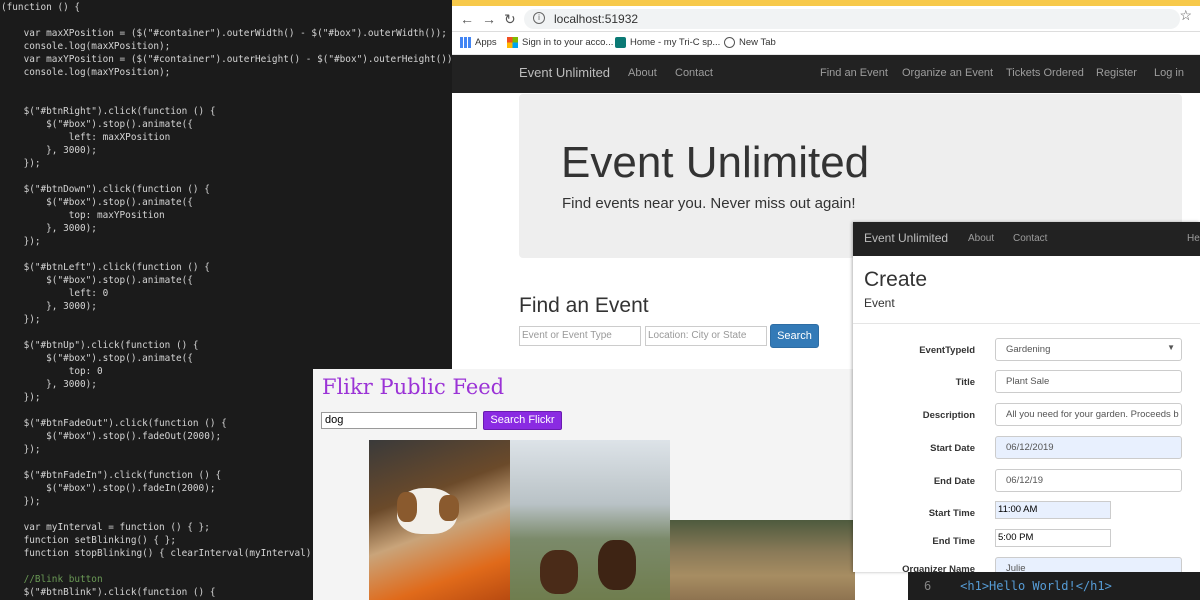 This screenshot has width=1200, height=600. Describe the element at coordinates (981, 238) in the screenshot. I see `create-nav-about: About` at that location.